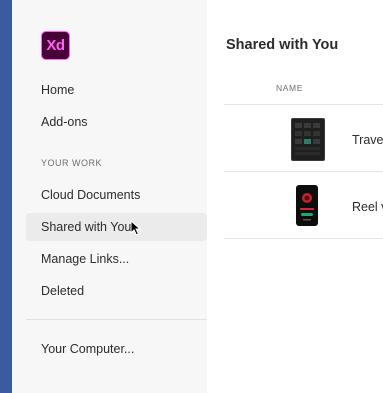 This screenshot has width=383, height=393. Describe the element at coordinates (91, 195) in the screenshot. I see `sidebar-item-label: Cloud Documents` at that location.